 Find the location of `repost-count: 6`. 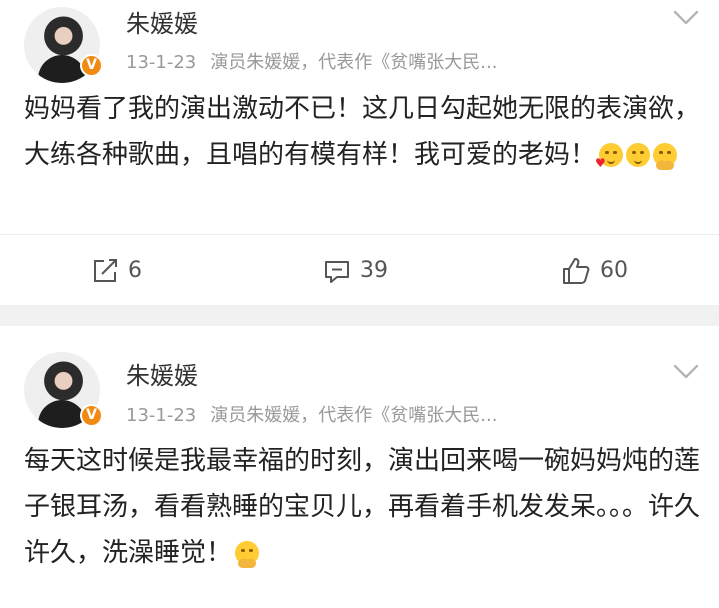

repost-count: 6 is located at coordinates (135, 270).